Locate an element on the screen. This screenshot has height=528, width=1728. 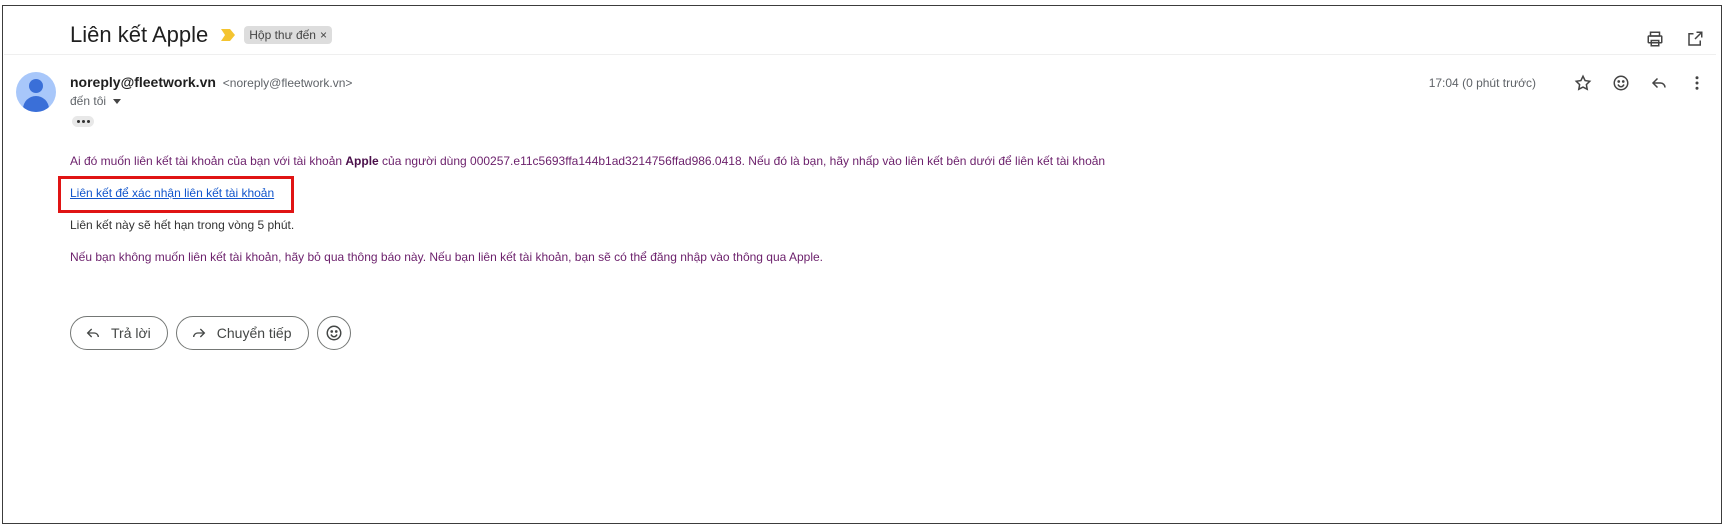
recipient-text: đến tôi is located at coordinates (88, 101).